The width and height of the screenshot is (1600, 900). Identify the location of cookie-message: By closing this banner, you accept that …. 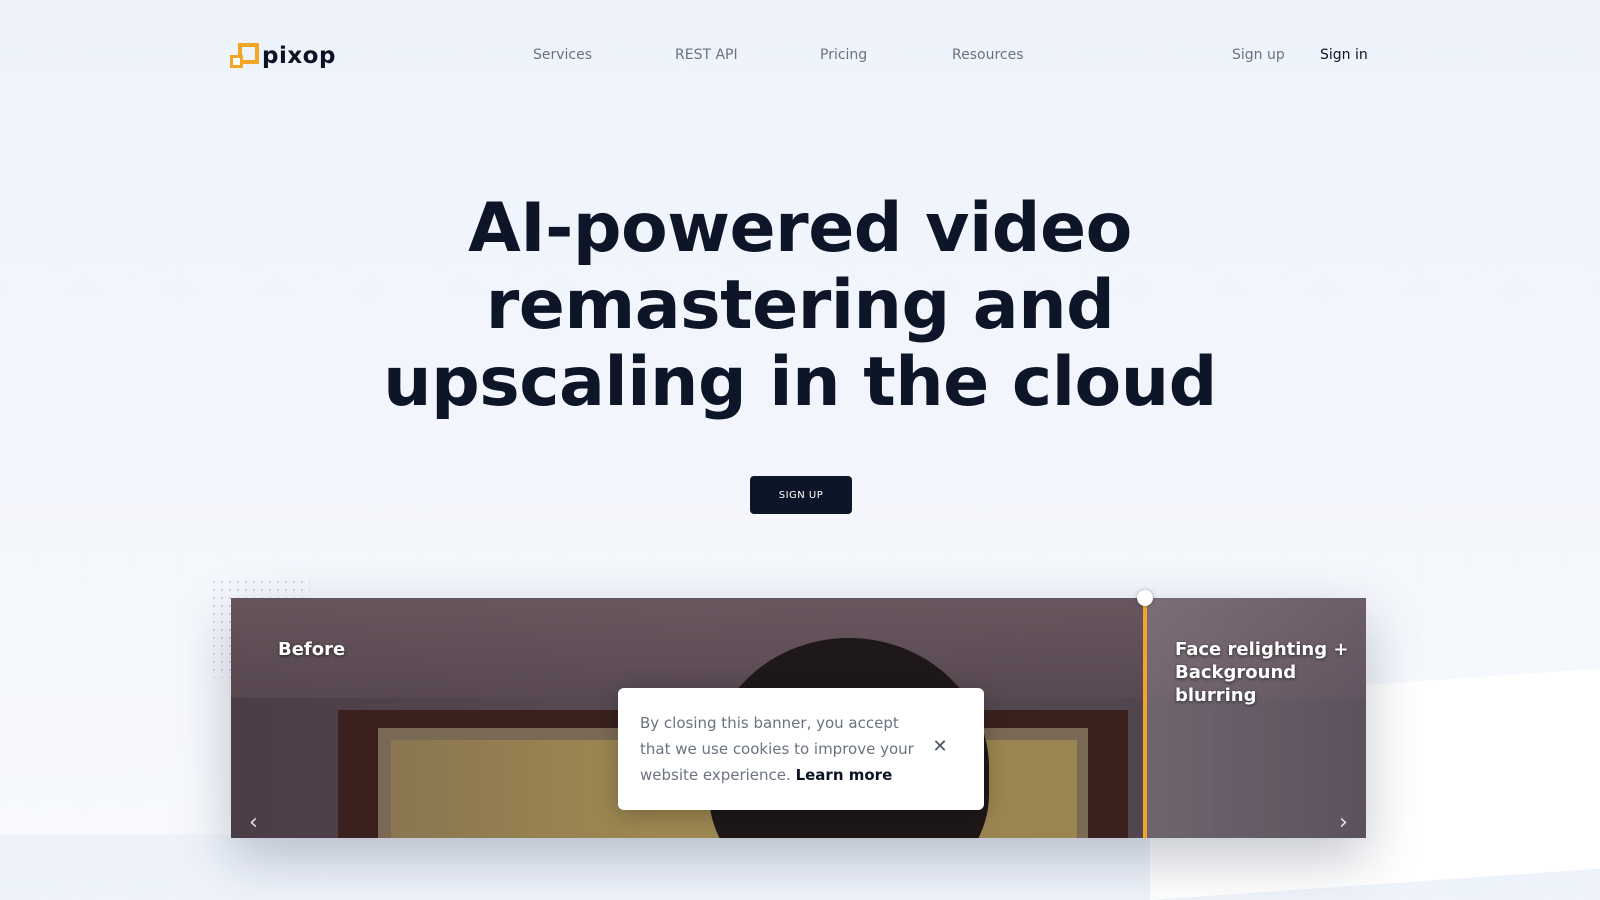
(777, 749).